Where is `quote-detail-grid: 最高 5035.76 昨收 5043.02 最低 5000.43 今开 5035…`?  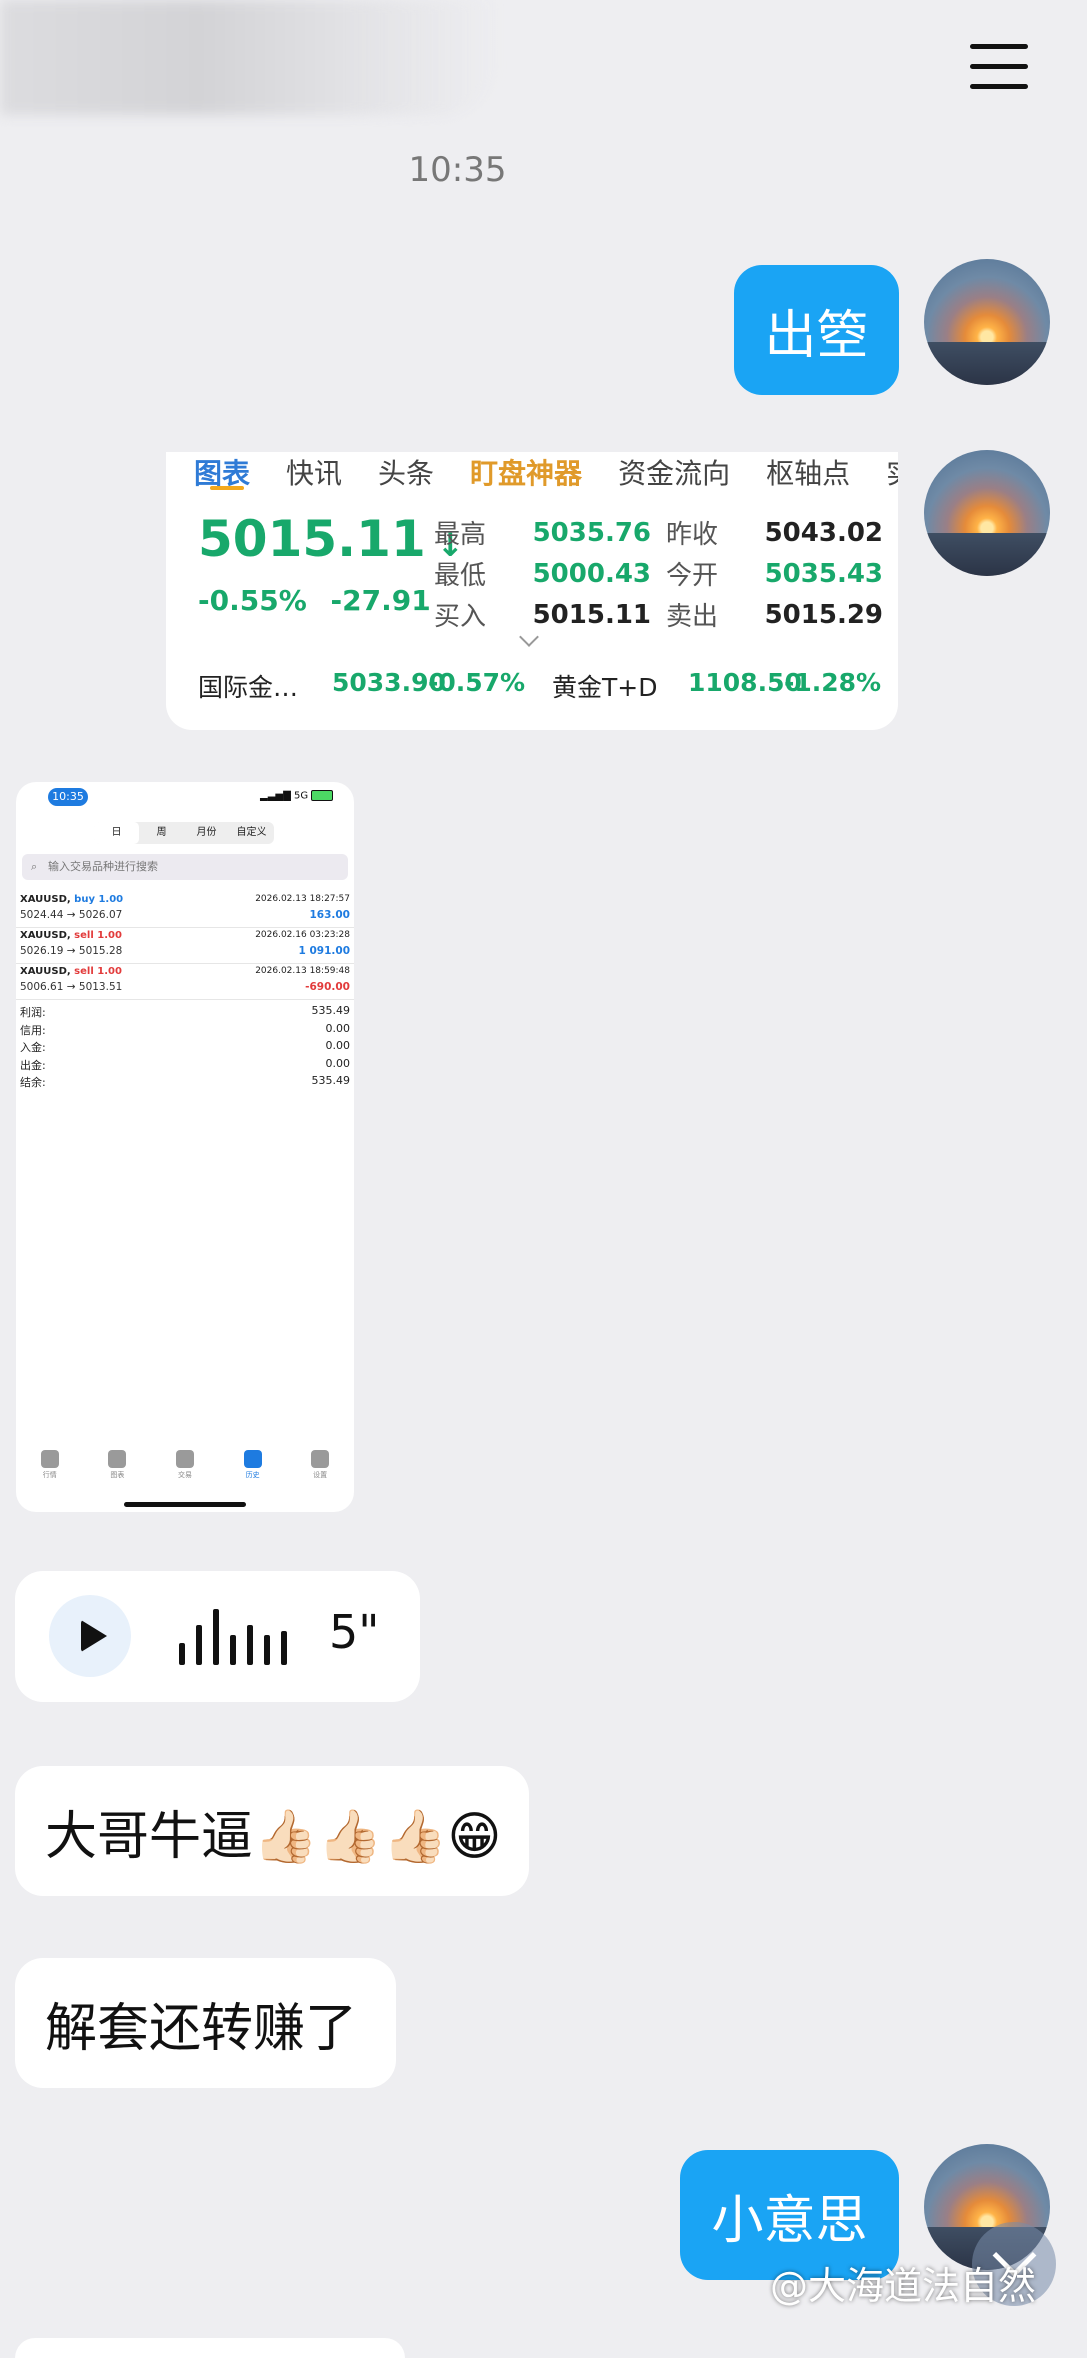
quote-detail-grid: 最高 5035.76 昨收 5043.02 最低 5000.43 今开 5035… is located at coordinates (659, 573).